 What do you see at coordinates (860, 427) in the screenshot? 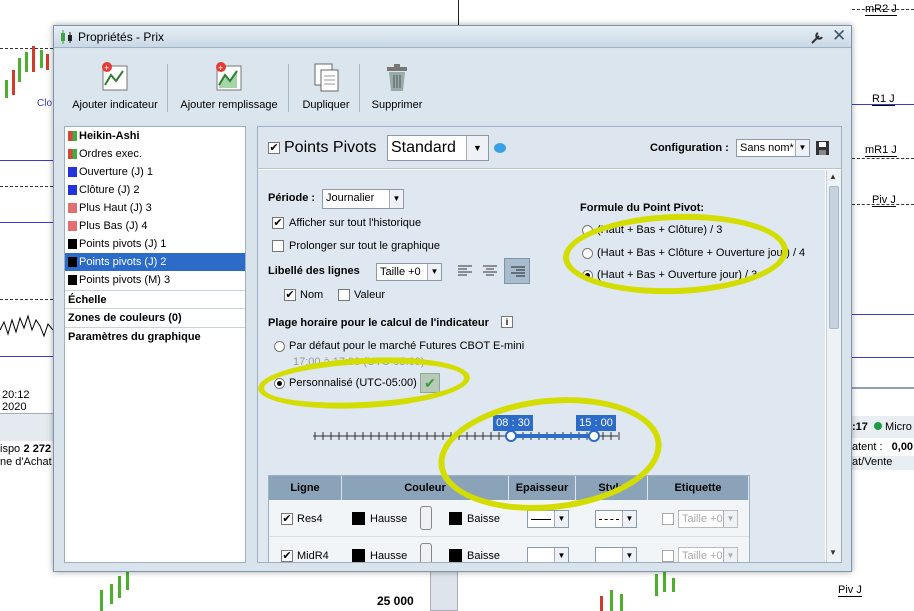
I see `micro-time: :17` at bounding box center [860, 427].